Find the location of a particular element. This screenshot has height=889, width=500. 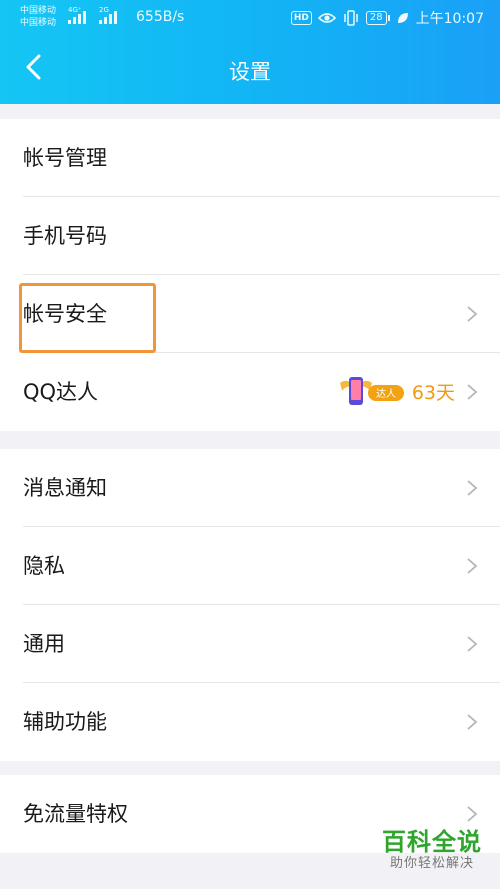

watermark-logo: 百科全说 助你轻松解决 is located at coordinates (432, 850).